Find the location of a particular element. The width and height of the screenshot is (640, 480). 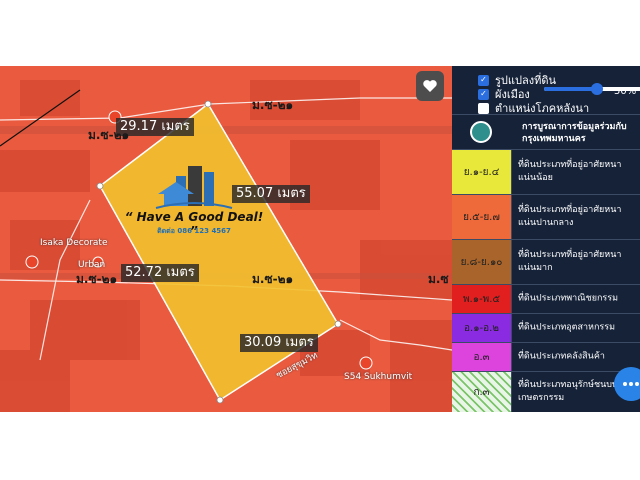

more-dots-icon is located at coordinates (631, 384).